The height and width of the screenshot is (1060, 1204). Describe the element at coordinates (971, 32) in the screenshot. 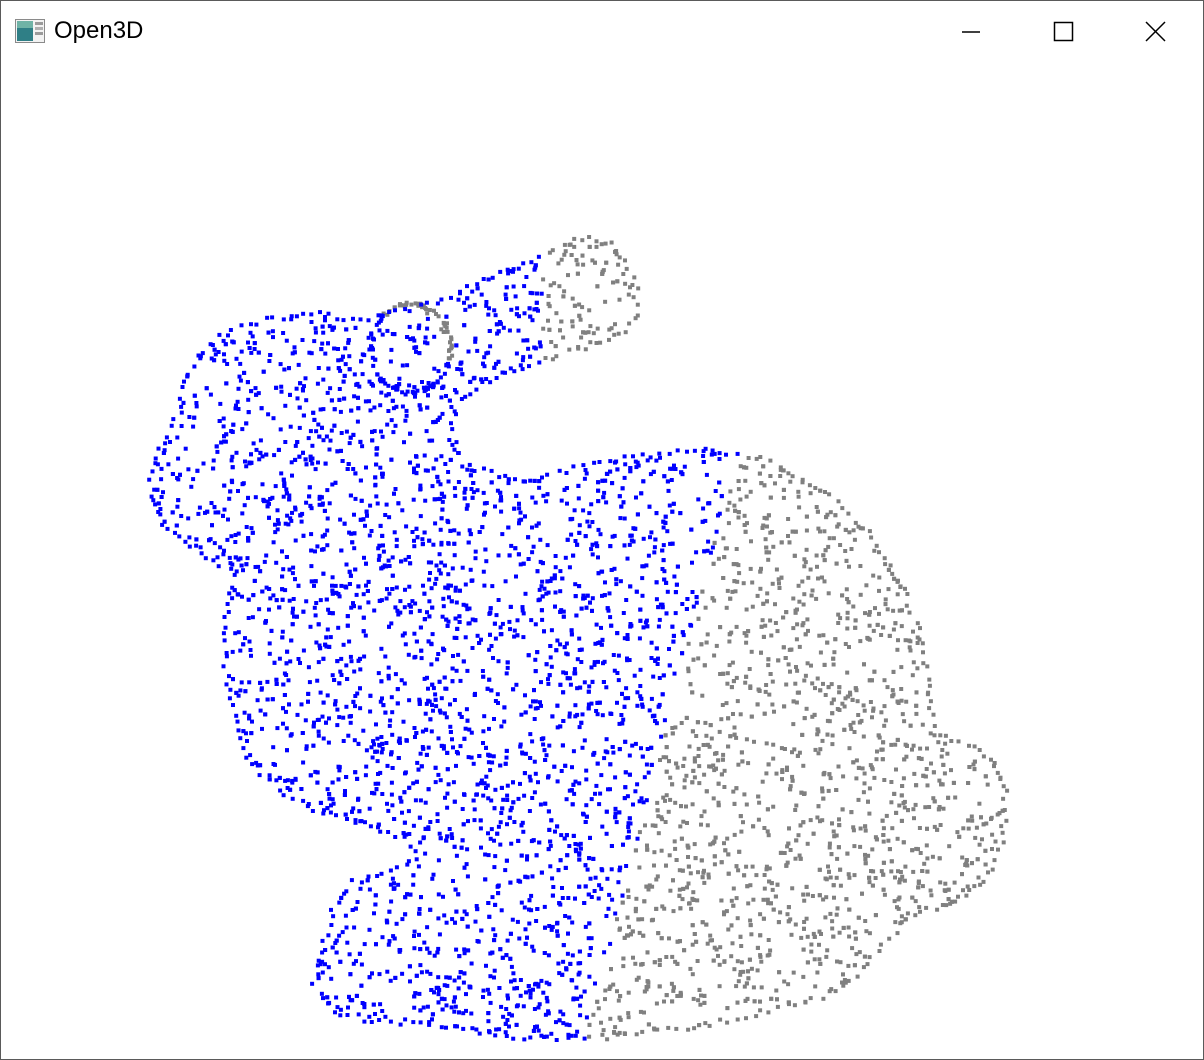

I see `minimize-button` at that location.